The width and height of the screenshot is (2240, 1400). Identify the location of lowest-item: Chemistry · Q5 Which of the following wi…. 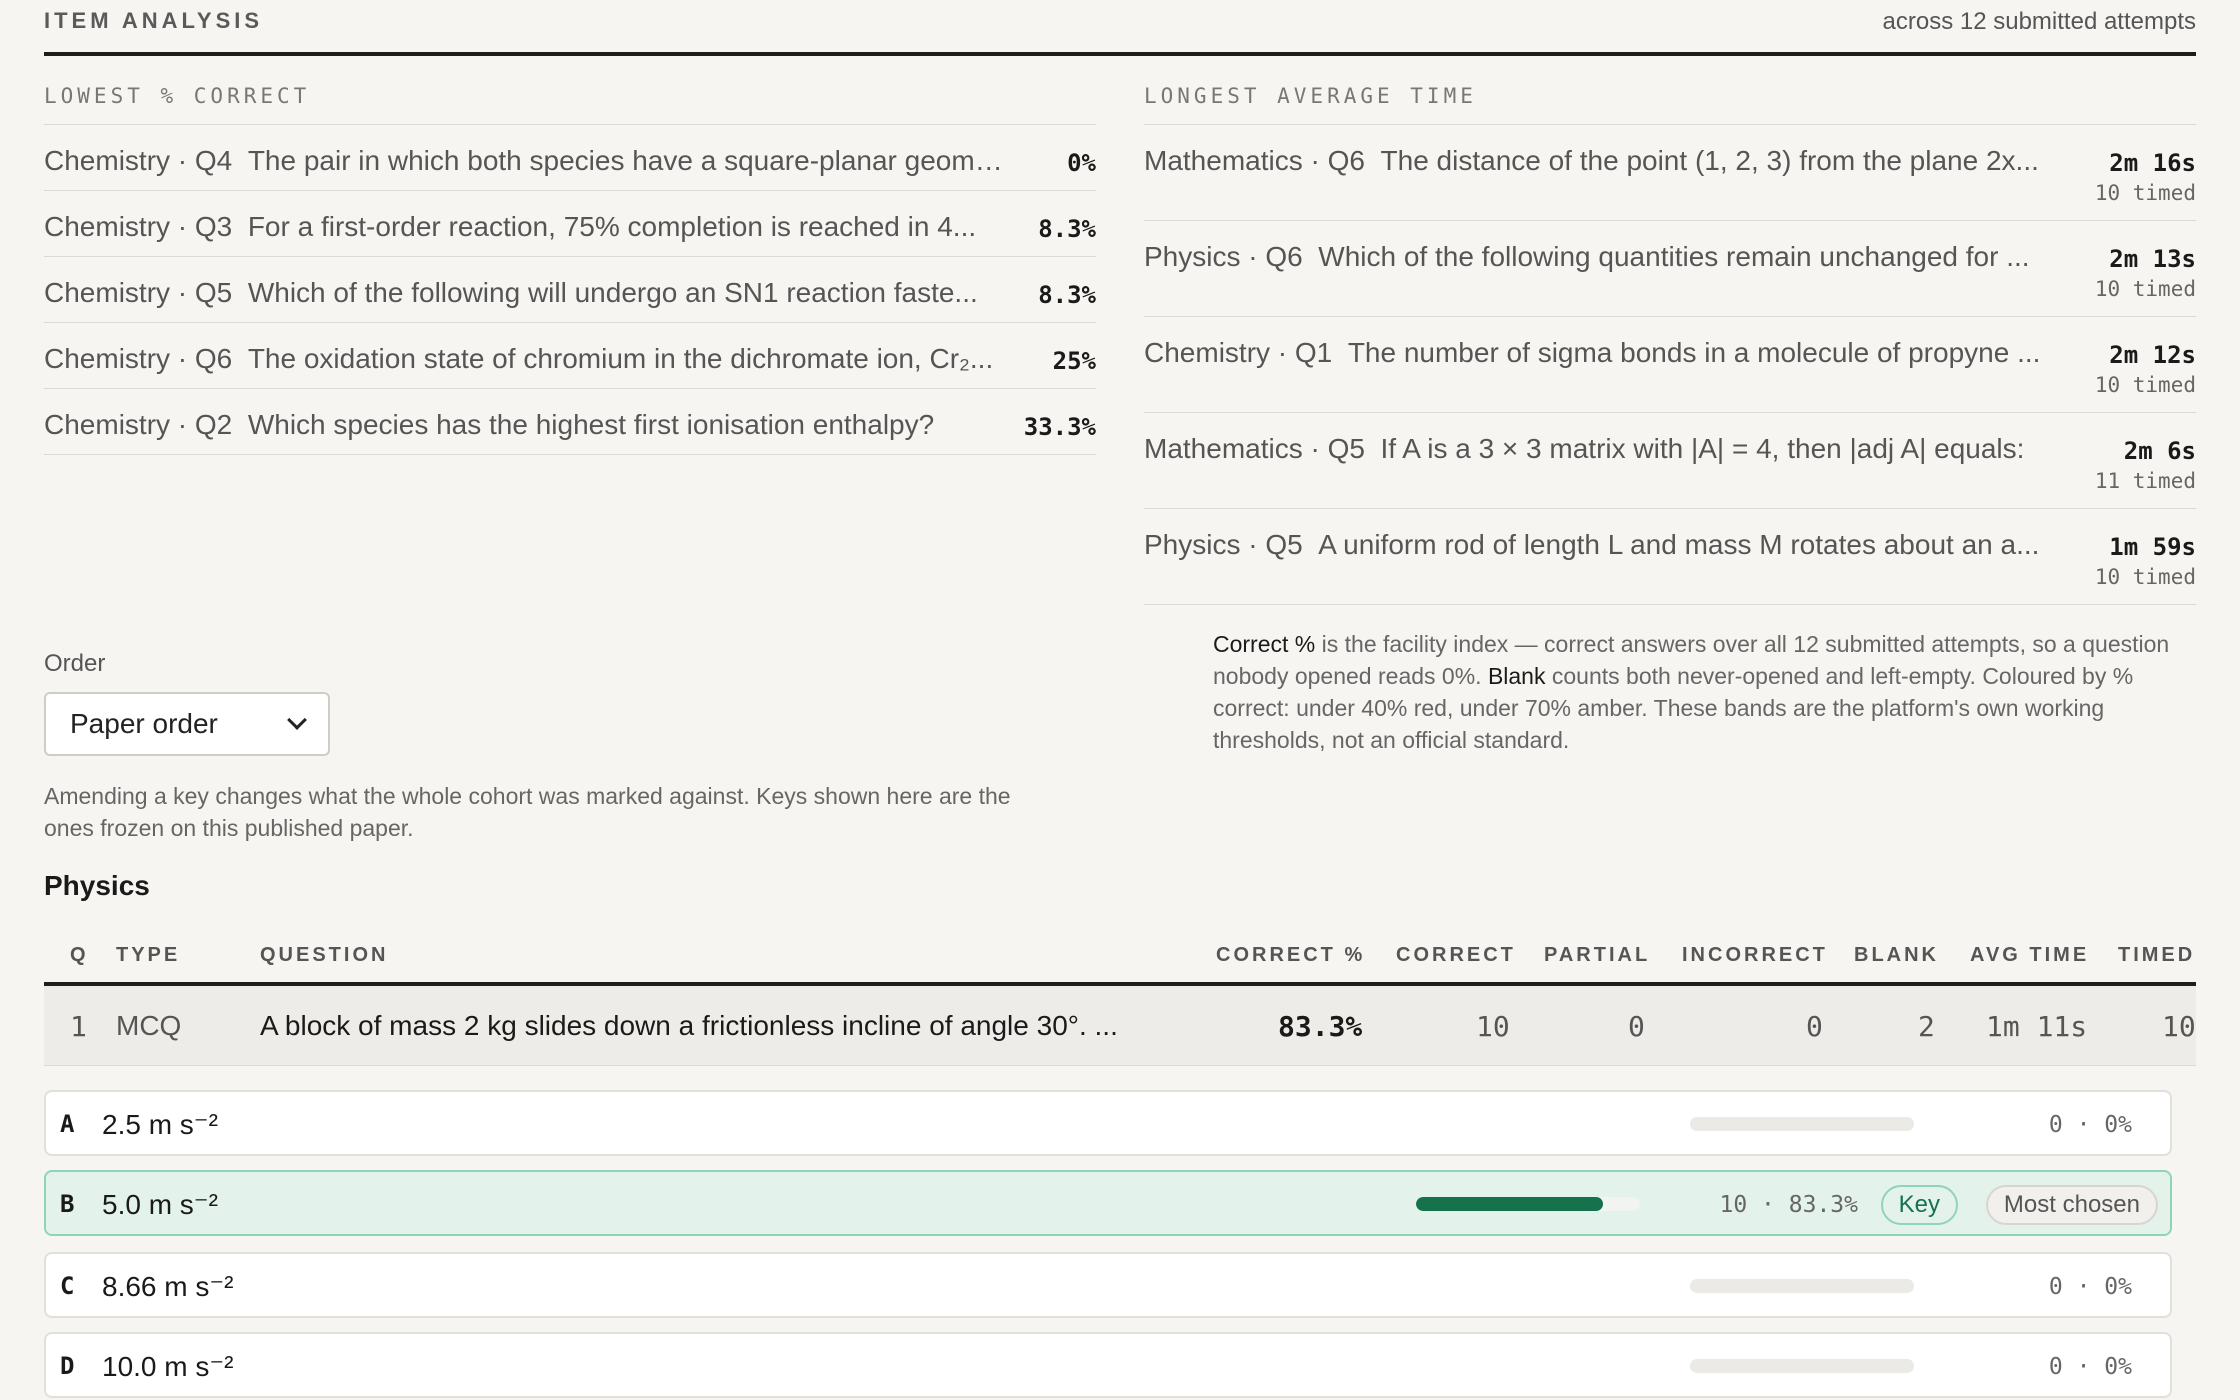
(570, 290).